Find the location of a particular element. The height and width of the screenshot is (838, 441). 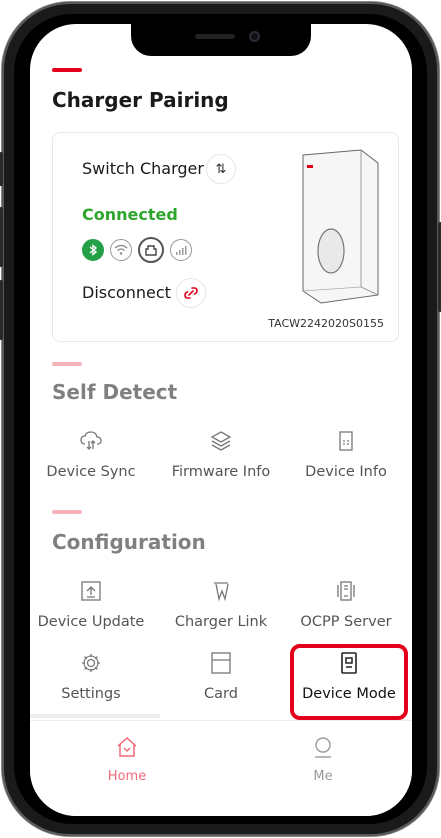

connection-icons is located at coordinates (137, 250).